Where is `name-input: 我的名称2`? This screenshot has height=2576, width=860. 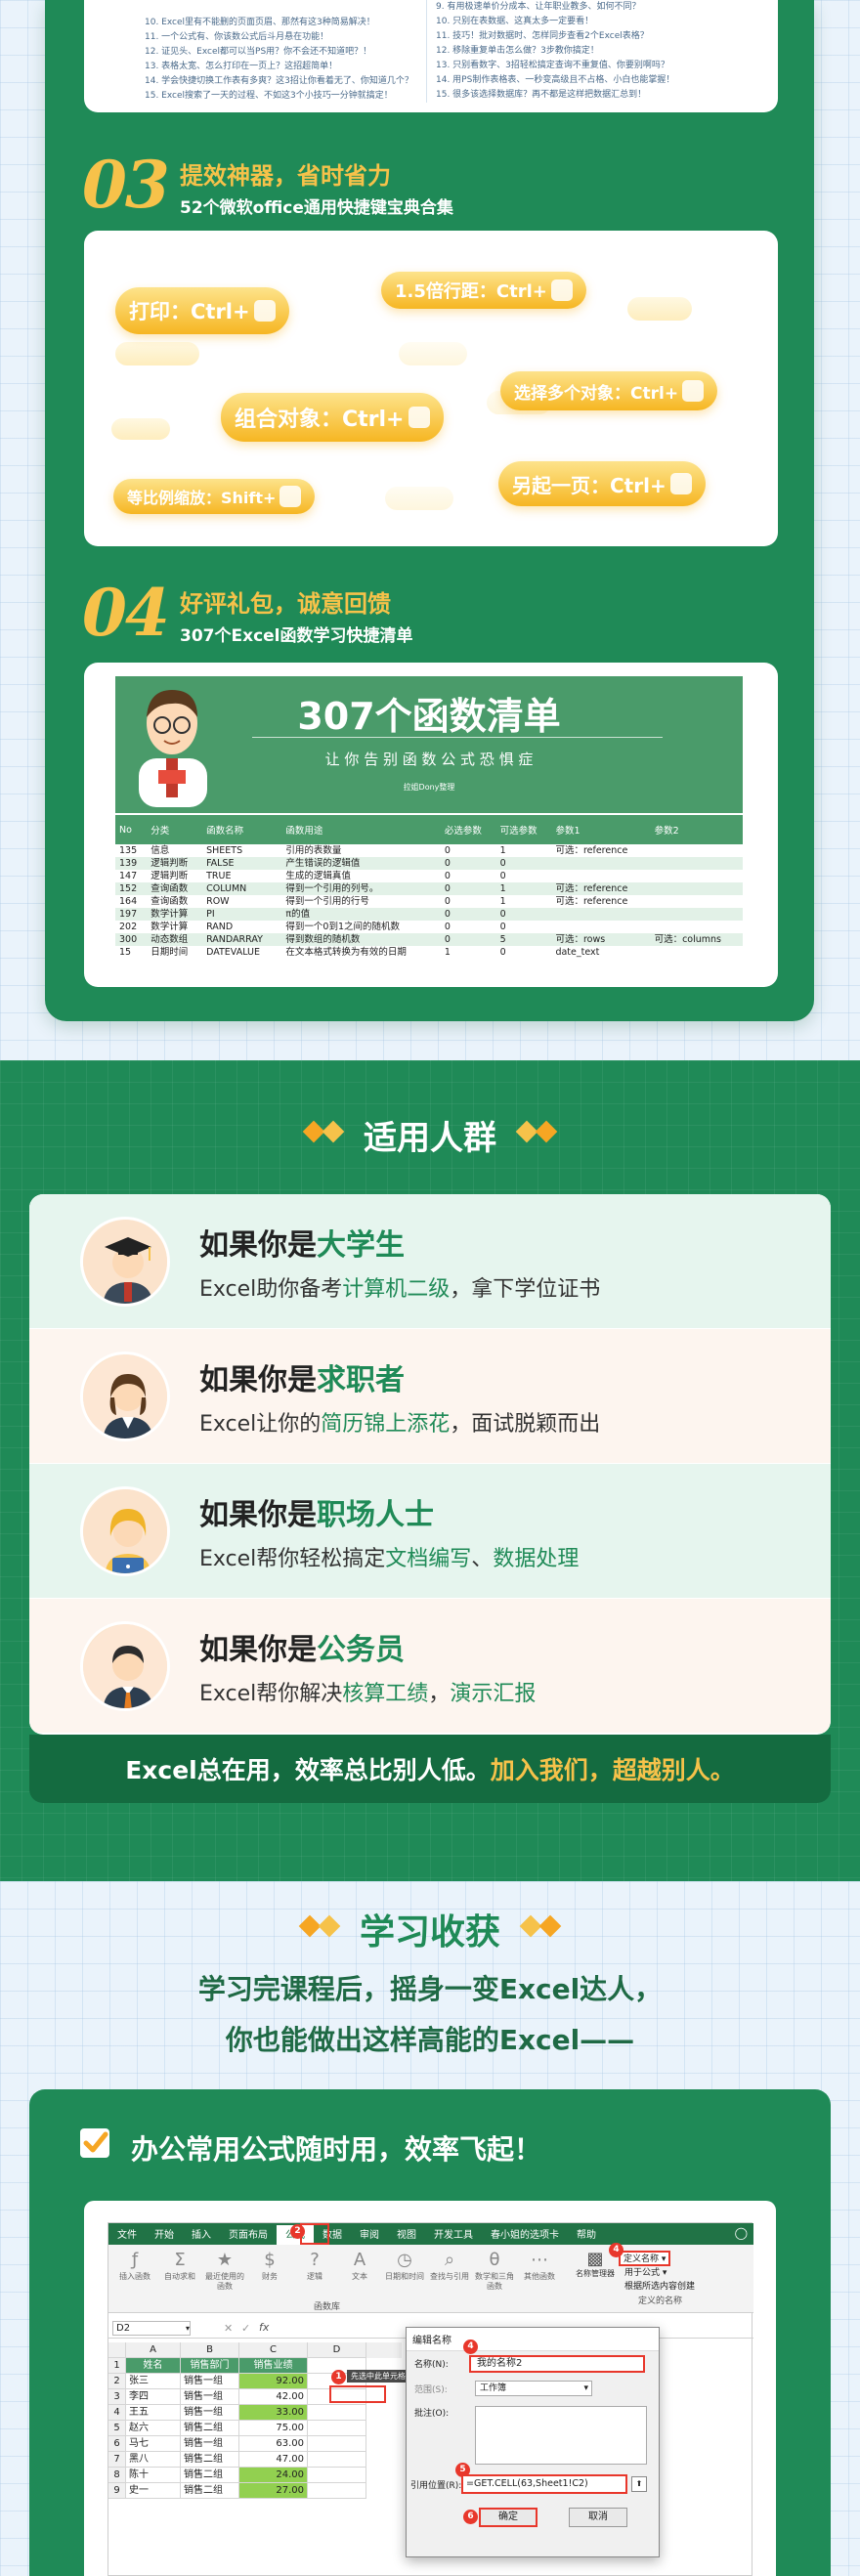 name-input: 我的名称2 is located at coordinates (557, 2364).